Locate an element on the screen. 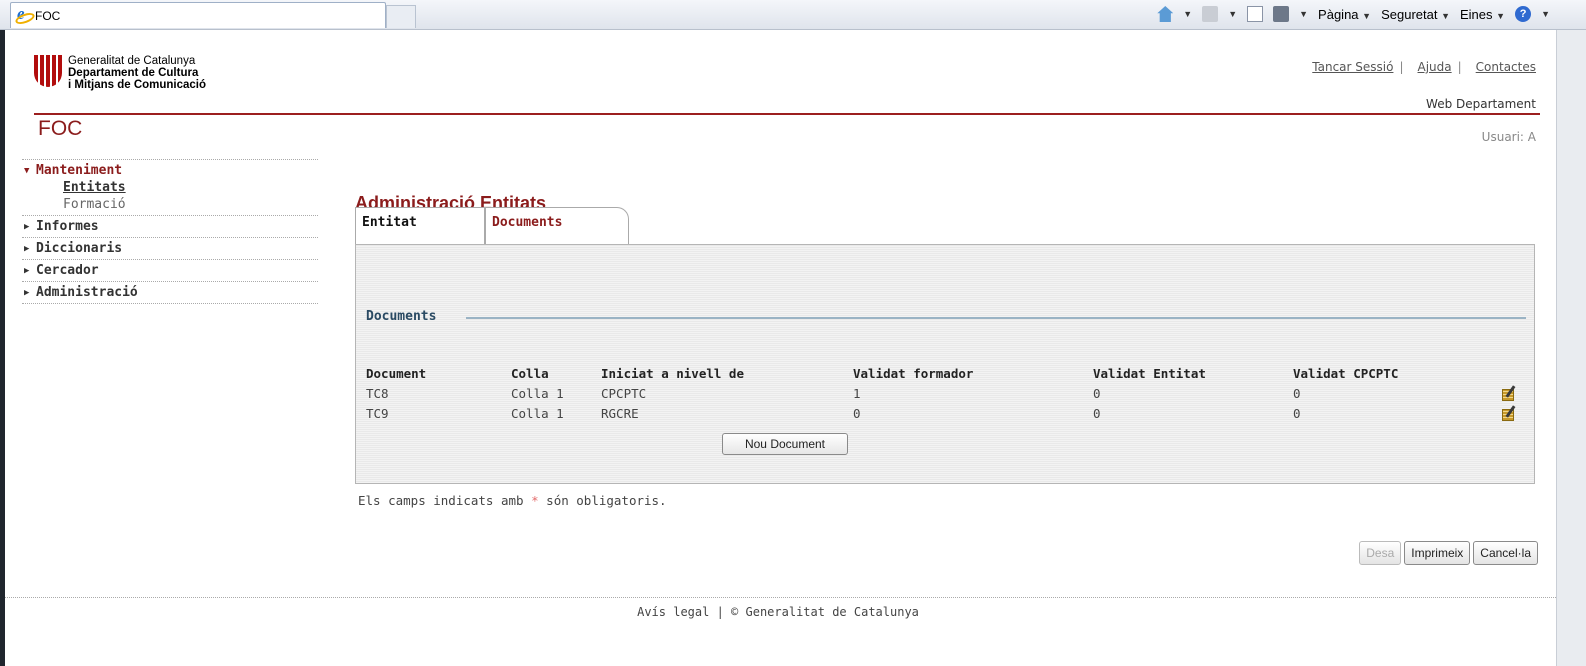  logo-line-2: Departament de Cultura is located at coordinates (133, 73).